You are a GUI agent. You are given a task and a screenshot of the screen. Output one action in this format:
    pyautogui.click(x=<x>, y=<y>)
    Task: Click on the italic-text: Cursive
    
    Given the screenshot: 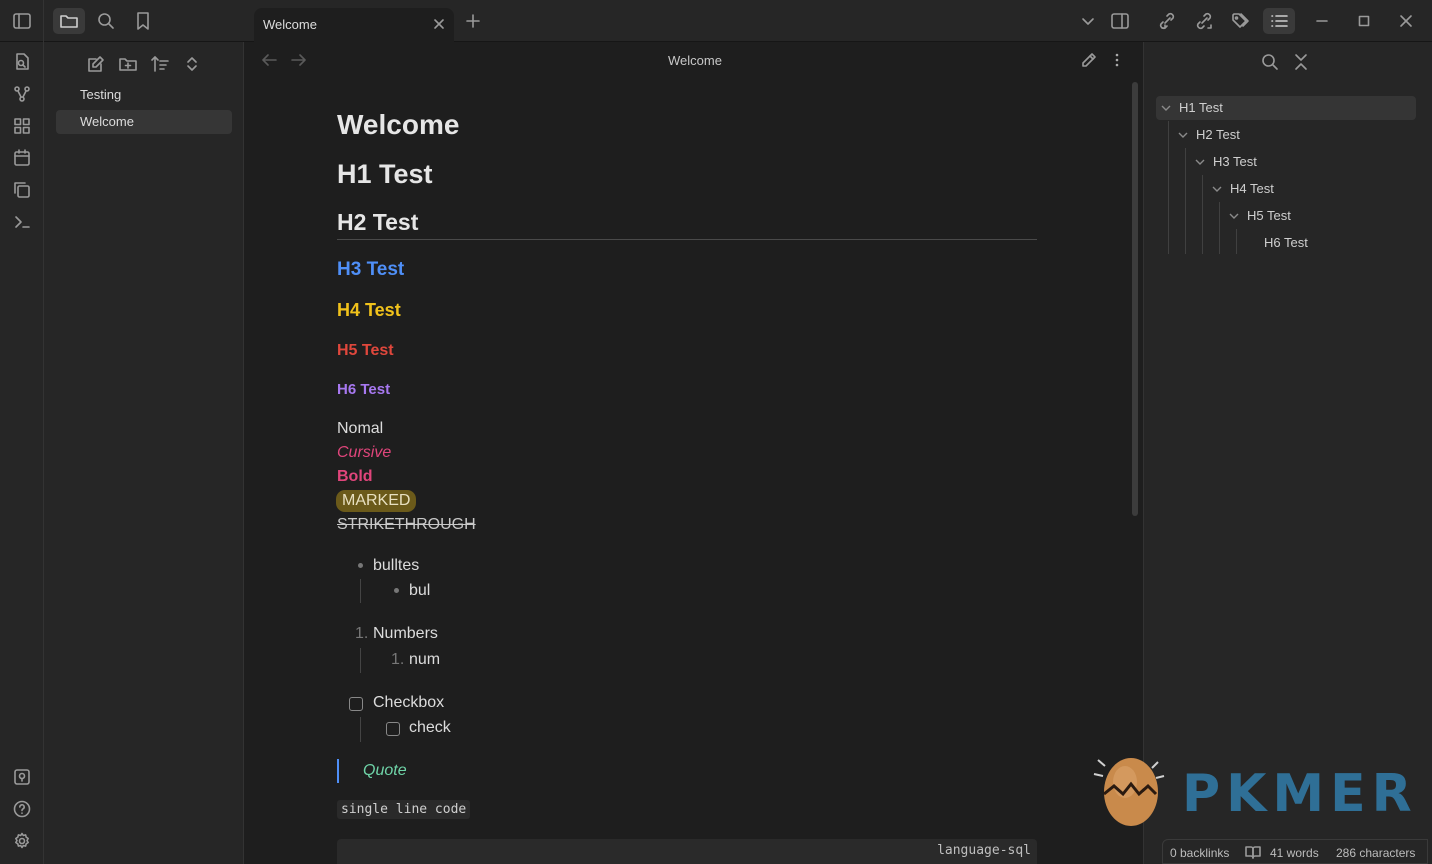 What is the action you would take?
    pyautogui.click(x=364, y=453)
    